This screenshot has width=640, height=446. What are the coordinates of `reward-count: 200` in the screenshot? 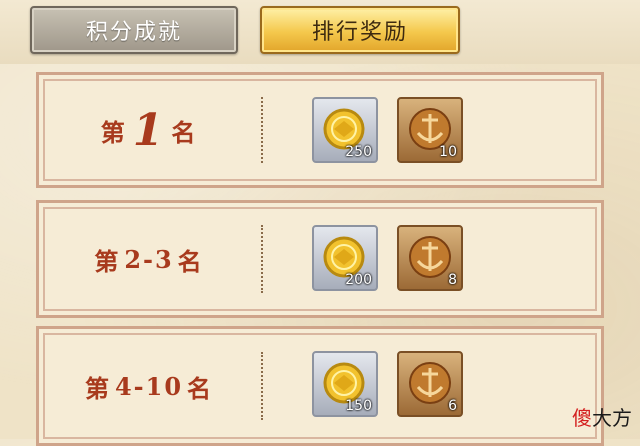 It's located at (358, 280).